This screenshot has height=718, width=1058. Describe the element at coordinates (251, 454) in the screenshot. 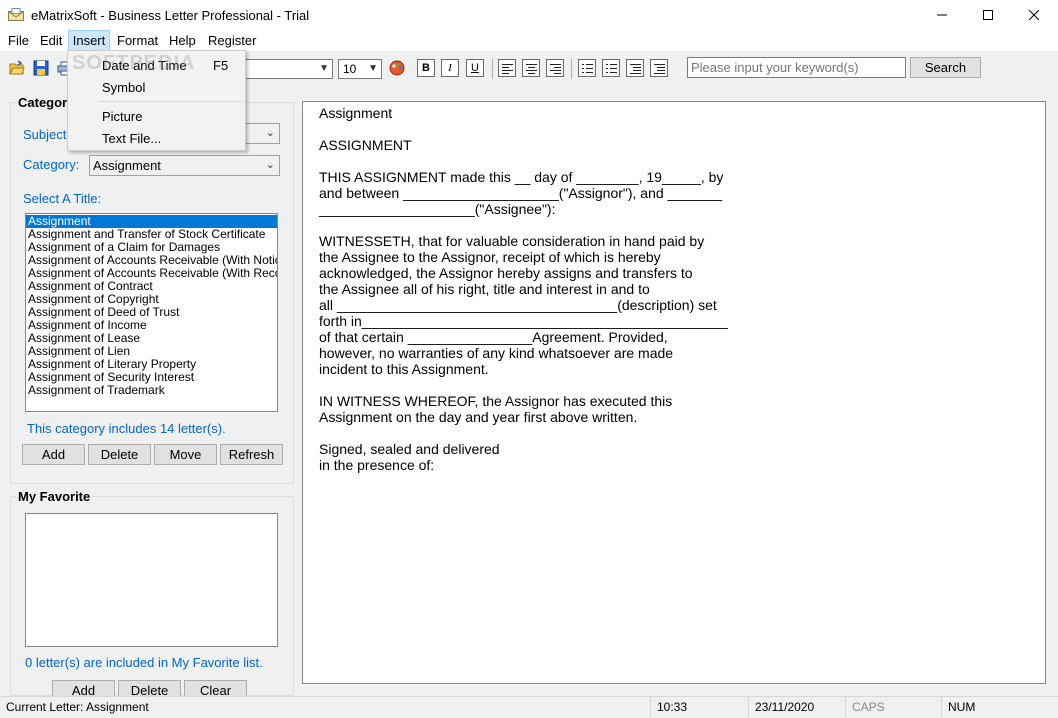

I see `refresh-button: Refresh` at that location.